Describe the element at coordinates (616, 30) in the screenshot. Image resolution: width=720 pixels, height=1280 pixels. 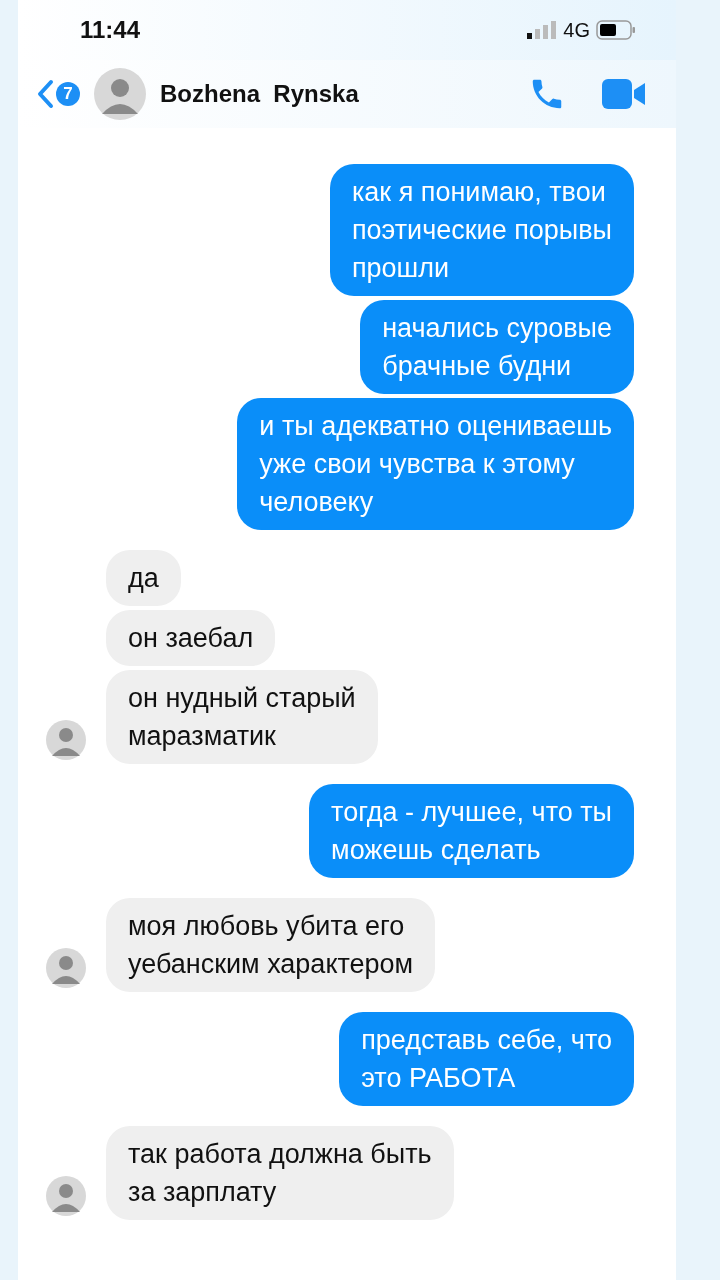
I see `battery-icon` at that location.